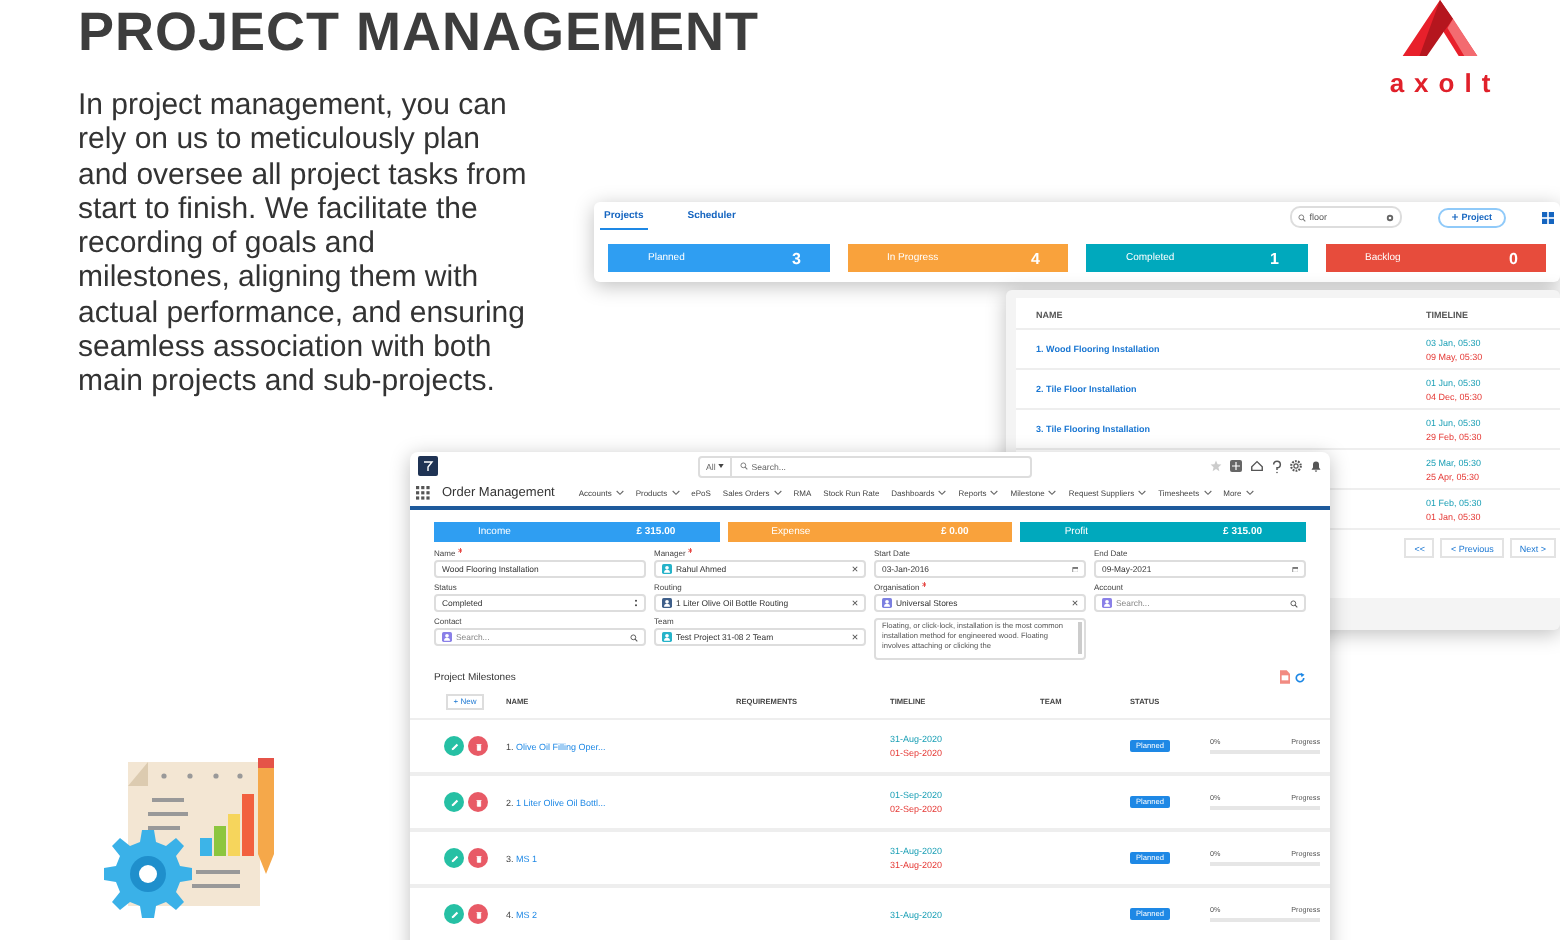 Image resolution: width=1560 pixels, height=940 pixels. What do you see at coordinates (796, 258) in the screenshot?
I see `status-count: 3` at bounding box center [796, 258].